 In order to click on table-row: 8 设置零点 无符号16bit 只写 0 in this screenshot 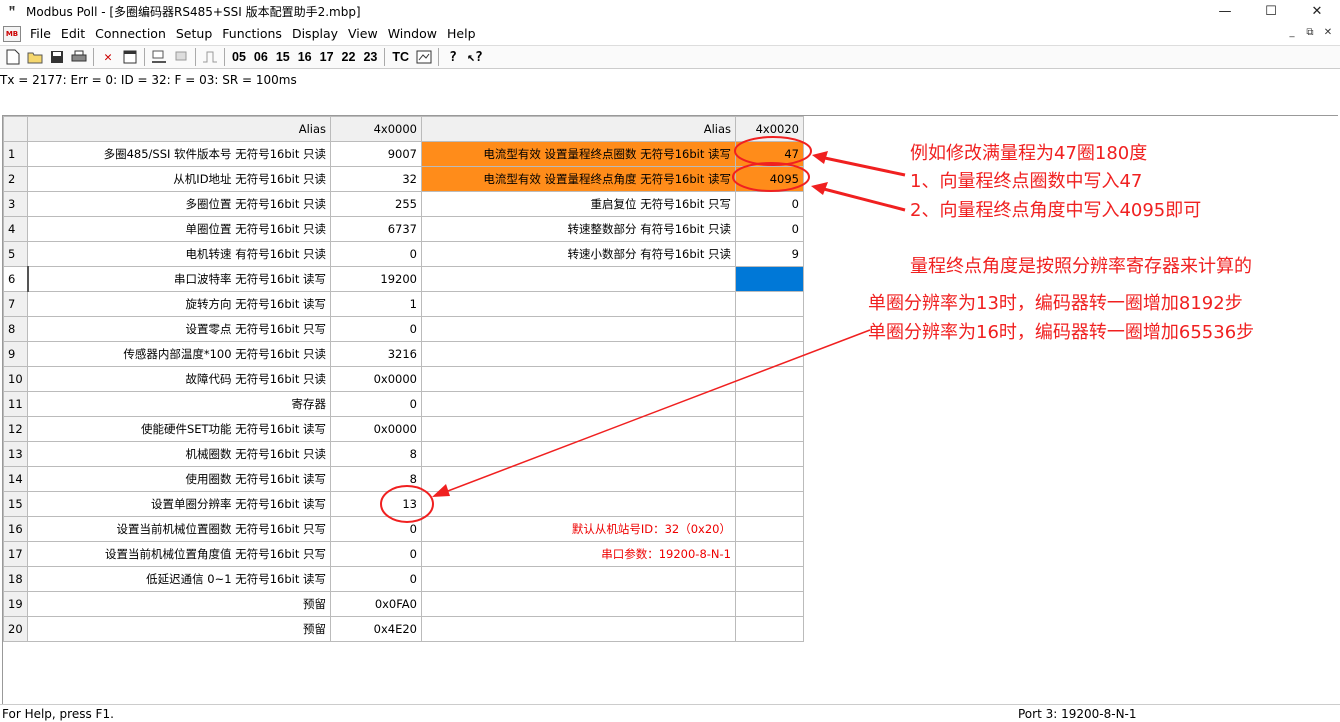, I will do `click(403, 329)`.